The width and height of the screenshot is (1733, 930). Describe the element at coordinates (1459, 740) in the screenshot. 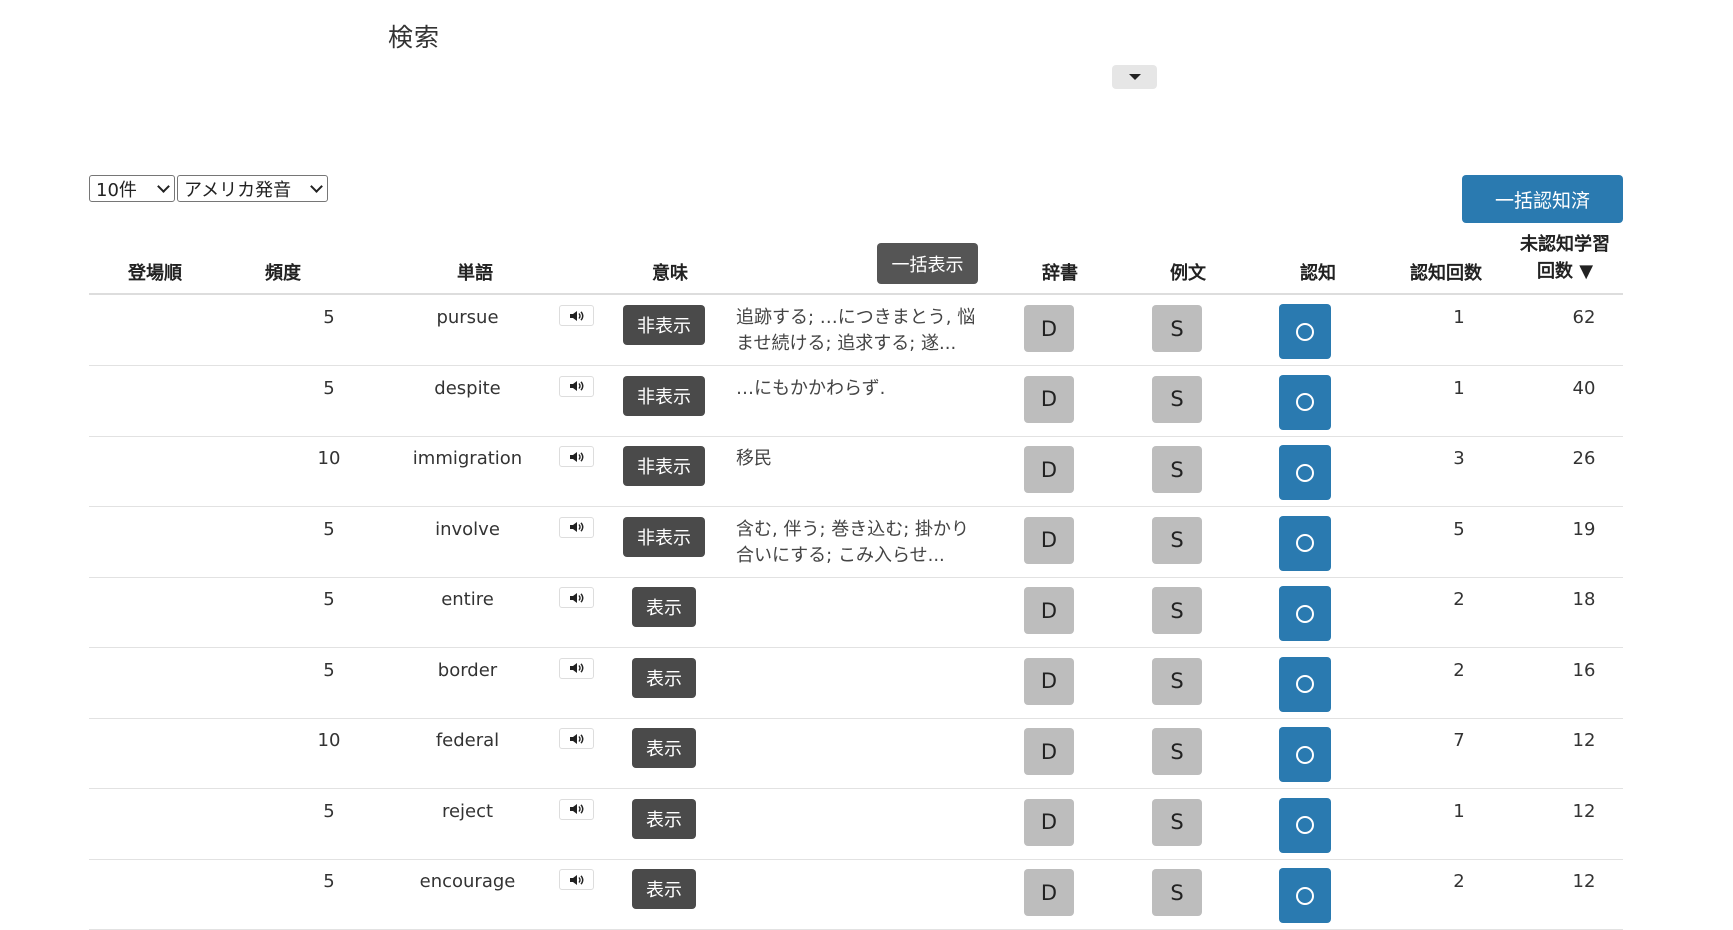

I see `know-count-cell: 7` at that location.